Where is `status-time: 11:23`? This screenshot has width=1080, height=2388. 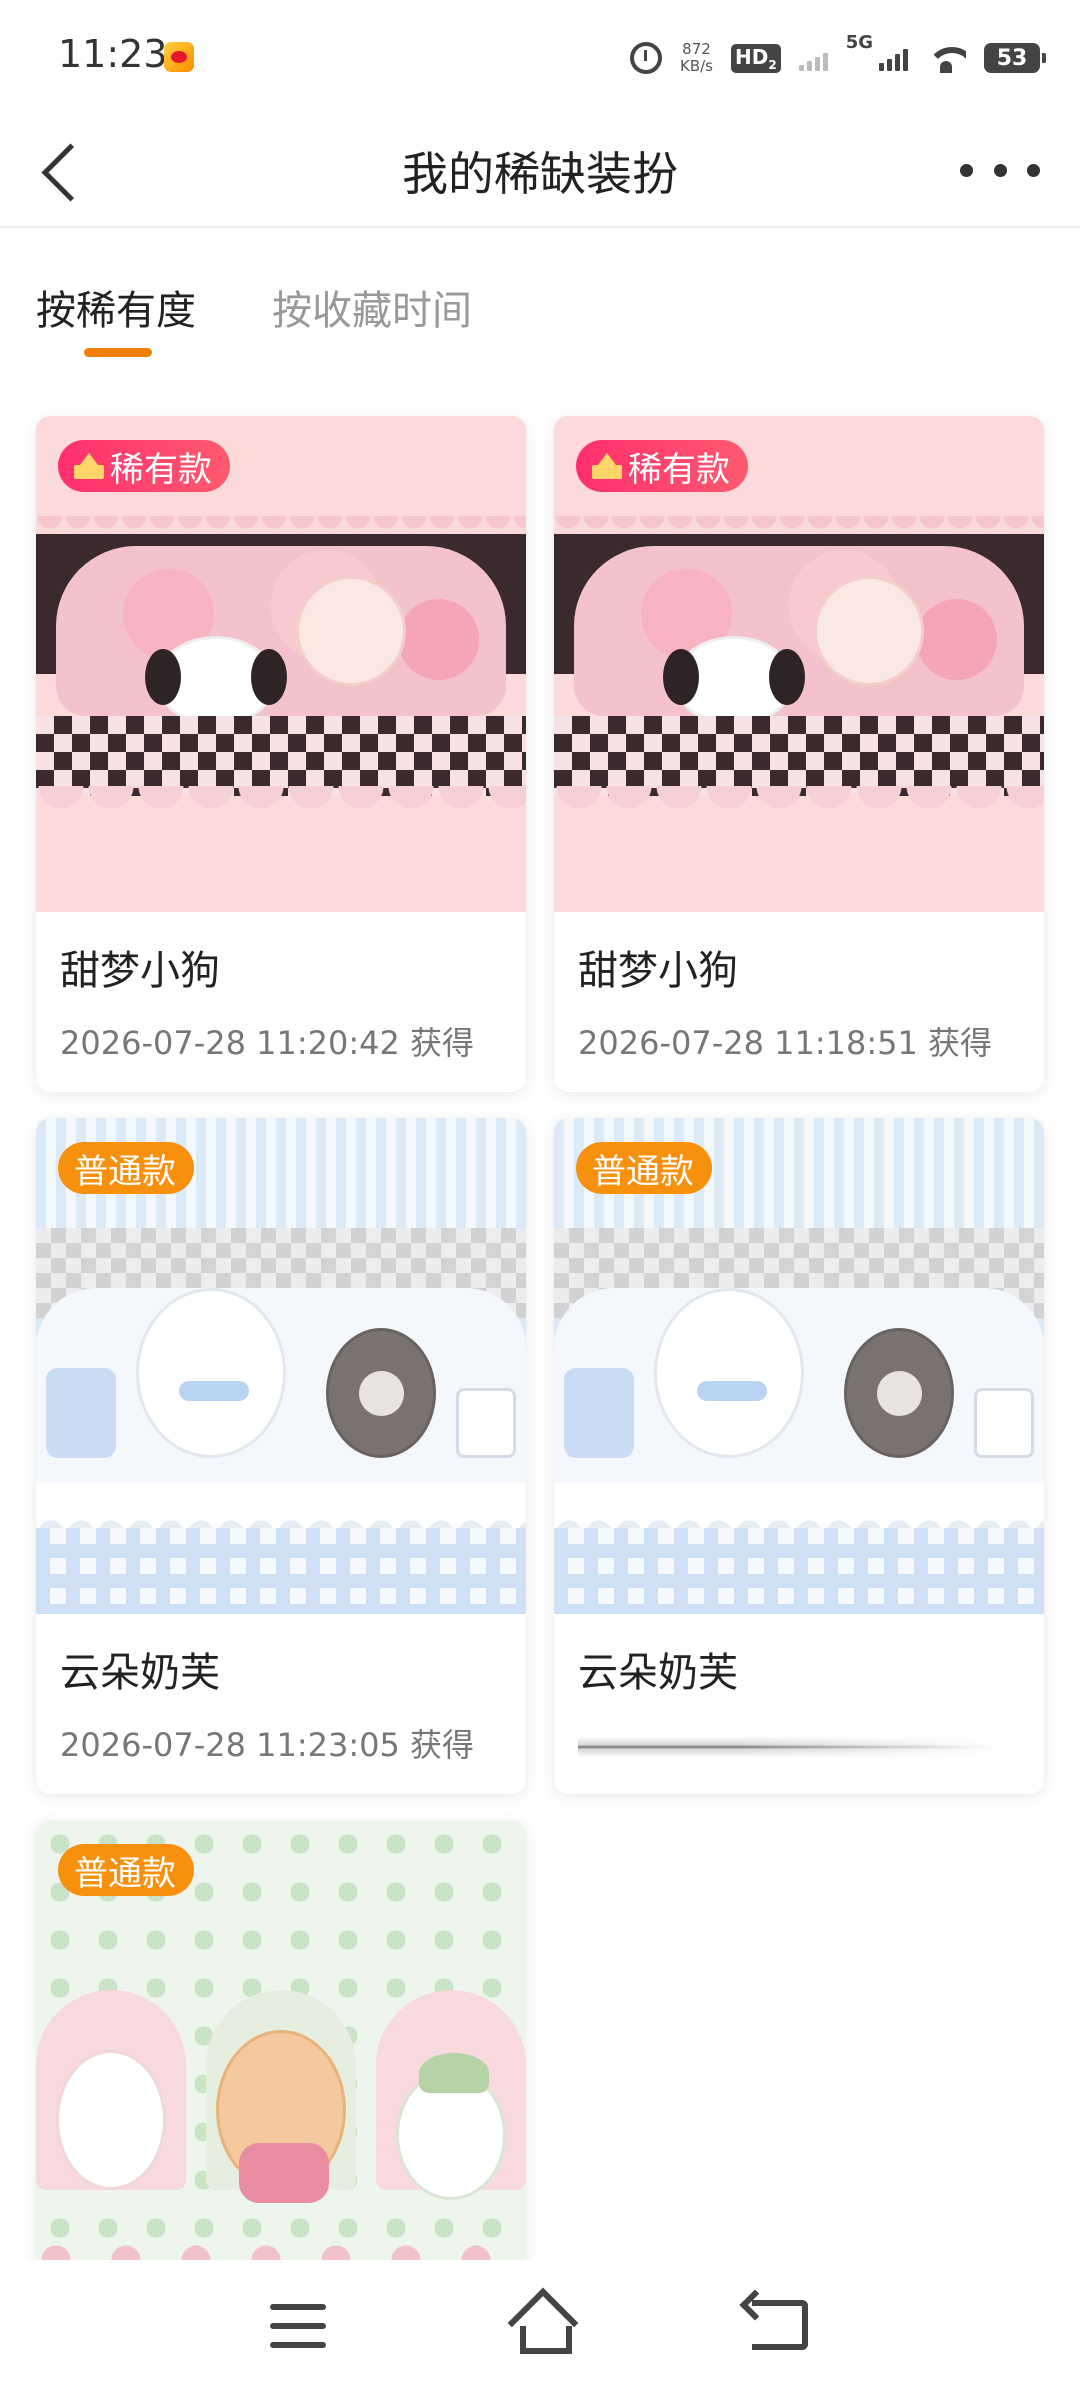
status-time: 11:23 is located at coordinates (113, 54).